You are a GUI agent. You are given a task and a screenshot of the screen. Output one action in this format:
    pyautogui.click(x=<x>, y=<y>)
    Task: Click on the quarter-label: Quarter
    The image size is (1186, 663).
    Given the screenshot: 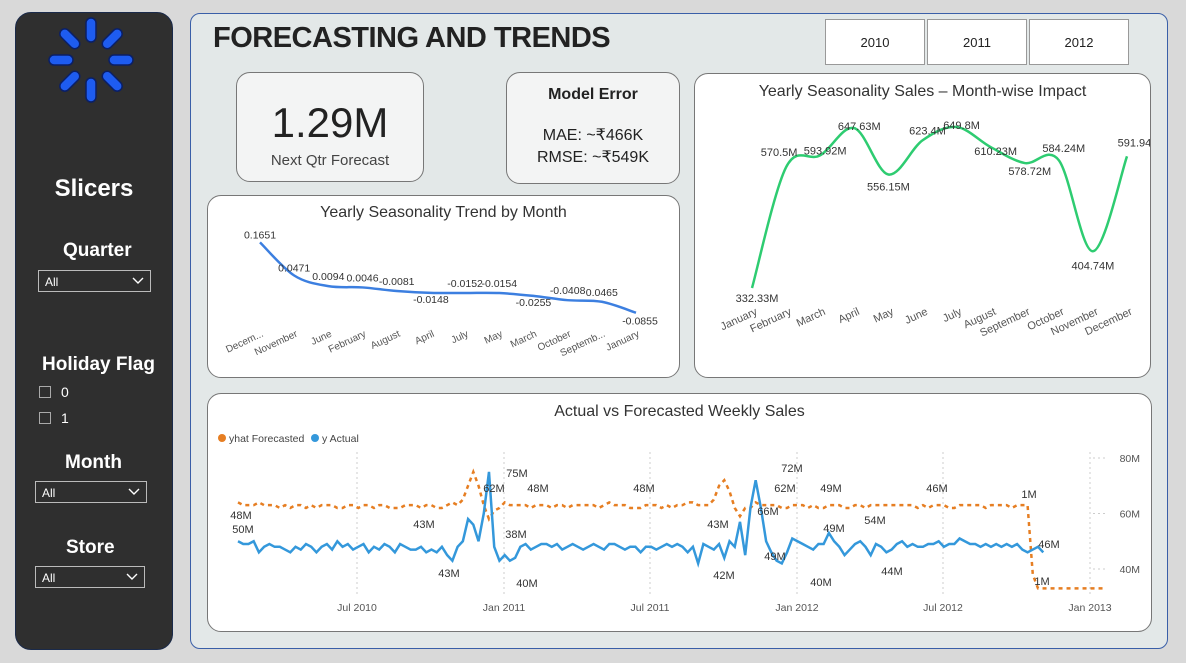 What is the action you would take?
    pyautogui.click(x=97, y=250)
    